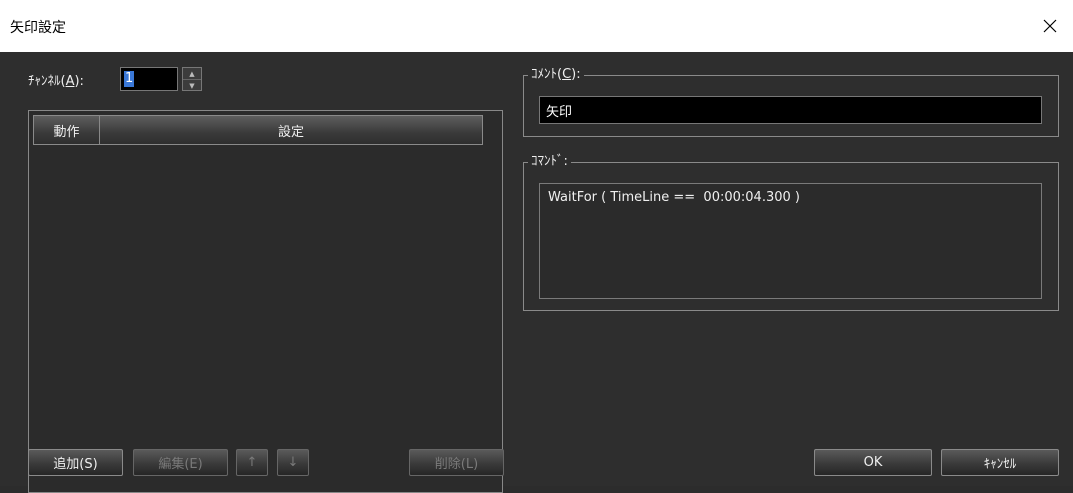  I want to click on move-up-button: ↑, so click(252, 462).